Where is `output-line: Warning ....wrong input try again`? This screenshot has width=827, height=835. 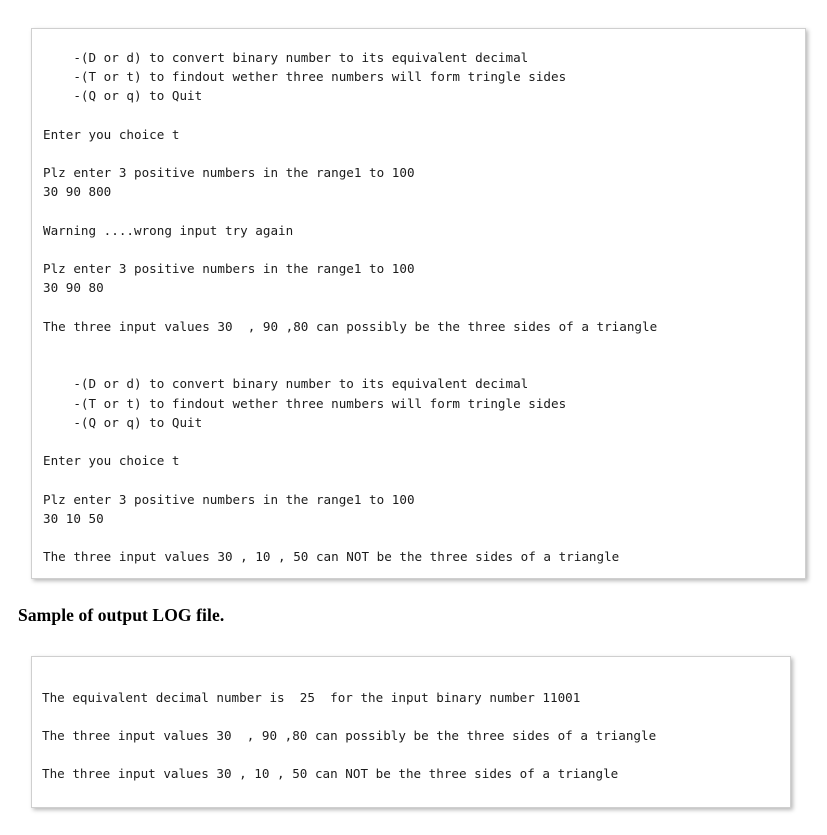 output-line: Warning ....wrong input try again is located at coordinates (168, 230).